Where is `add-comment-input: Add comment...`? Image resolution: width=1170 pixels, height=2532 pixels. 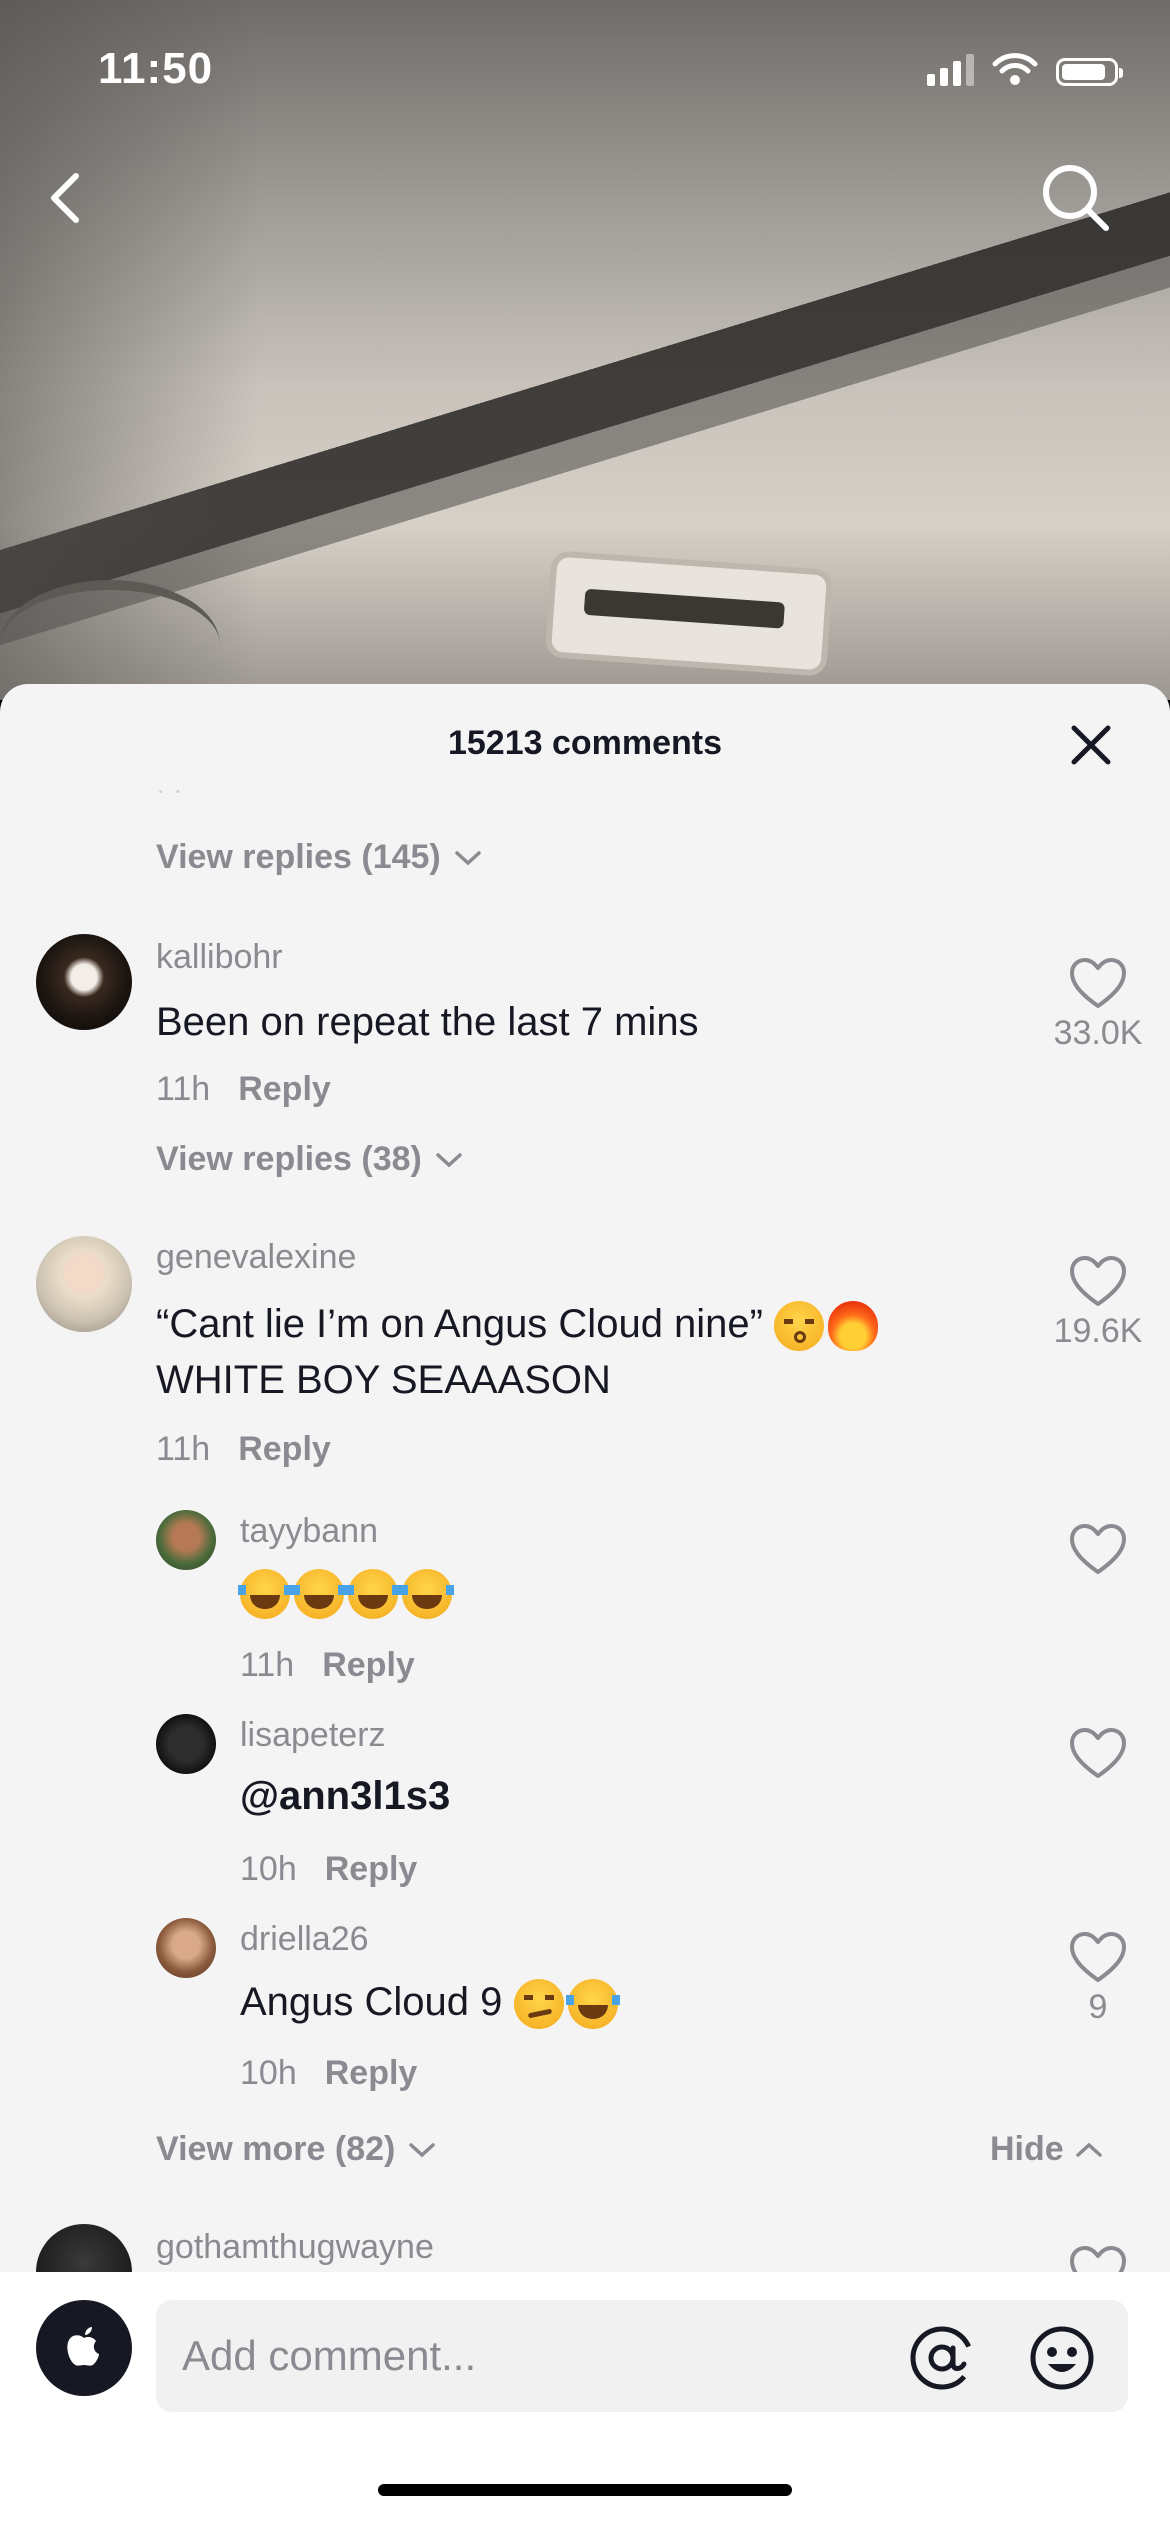
add-comment-input: Add comment... is located at coordinates (642, 2356).